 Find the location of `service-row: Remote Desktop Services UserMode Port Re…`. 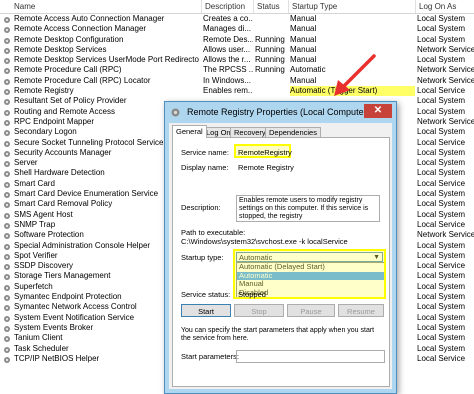

service-row: Remote Desktop Services UserMode Port Re… is located at coordinates (237, 60).